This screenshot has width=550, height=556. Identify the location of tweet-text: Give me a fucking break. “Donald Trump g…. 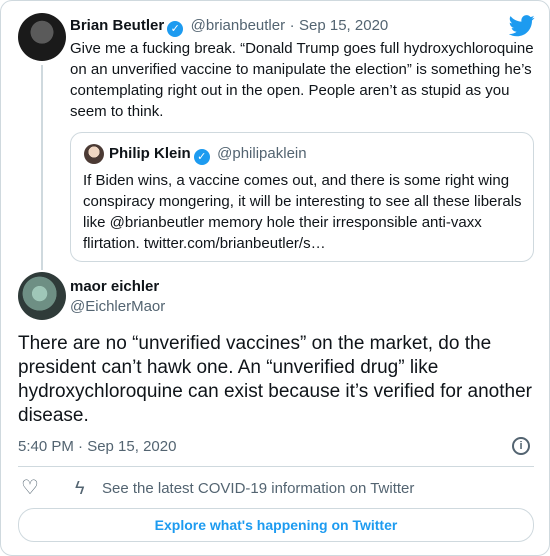
(302, 80).